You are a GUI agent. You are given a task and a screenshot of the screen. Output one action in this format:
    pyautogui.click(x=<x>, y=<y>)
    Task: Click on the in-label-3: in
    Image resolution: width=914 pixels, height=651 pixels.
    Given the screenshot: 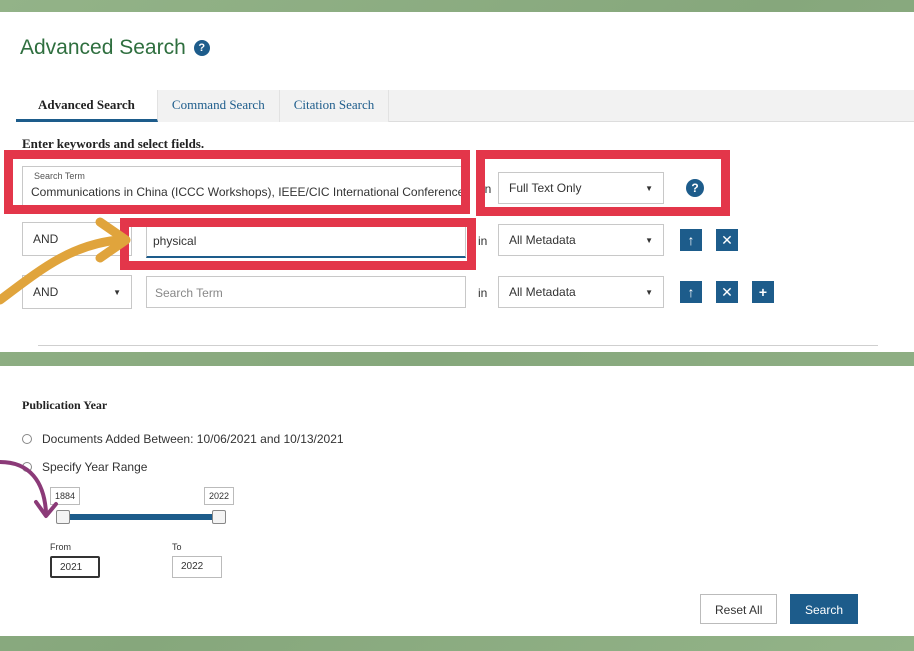 What is the action you would take?
    pyautogui.click(x=483, y=293)
    